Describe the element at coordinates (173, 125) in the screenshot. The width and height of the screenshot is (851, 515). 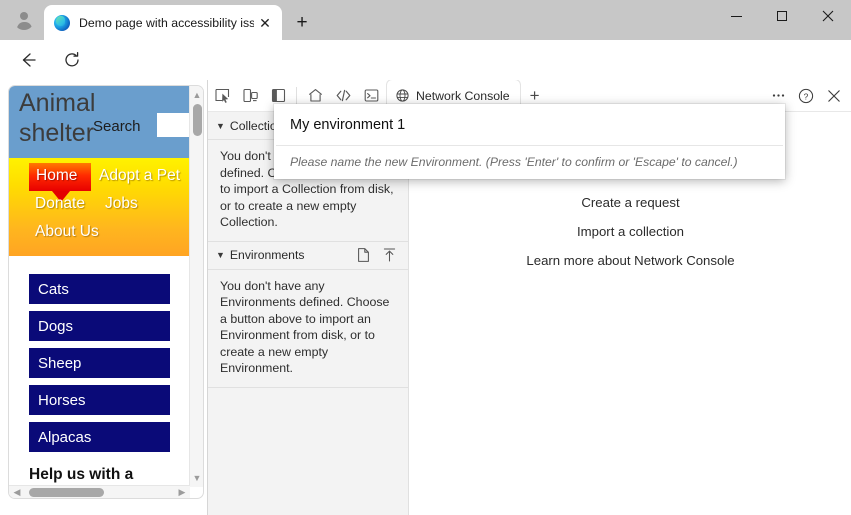
I see `search-input` at that location.